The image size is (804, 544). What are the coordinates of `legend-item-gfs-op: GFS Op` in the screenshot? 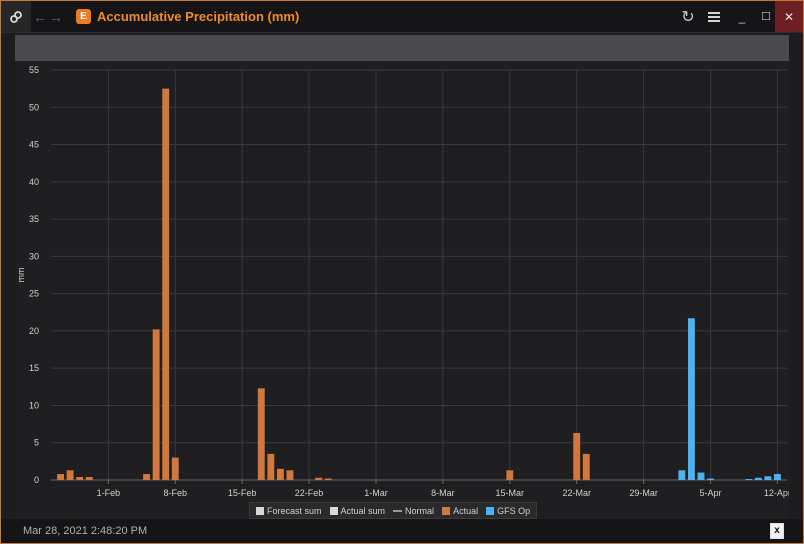 It's located at (508, 511).